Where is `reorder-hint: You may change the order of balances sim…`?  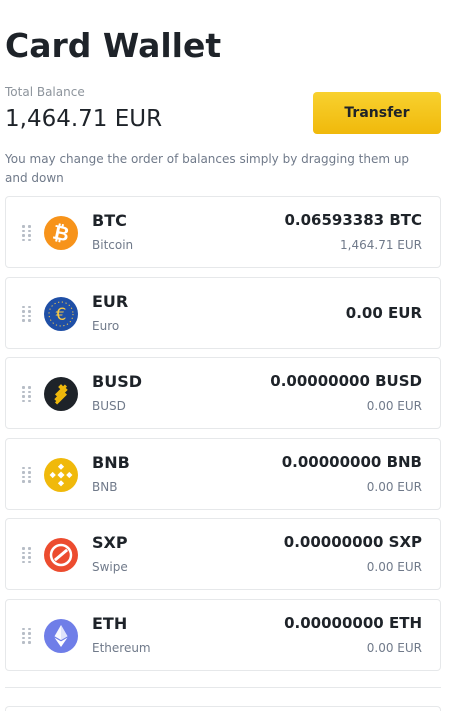
reorder-hint: You may change the order of balances sim… is located at coordinates (207, 168).